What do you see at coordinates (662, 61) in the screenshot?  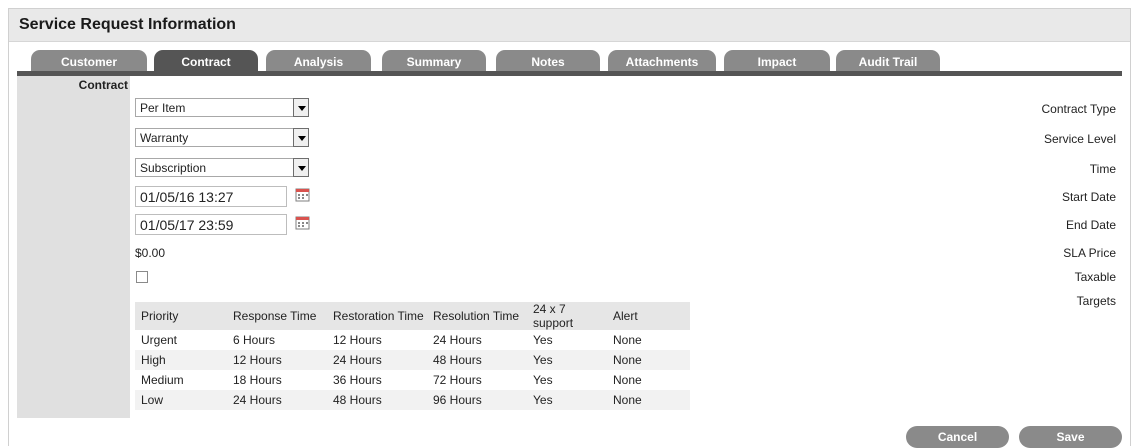 I see `tab-attachments: Attachments` at bounding box center [662, 61].